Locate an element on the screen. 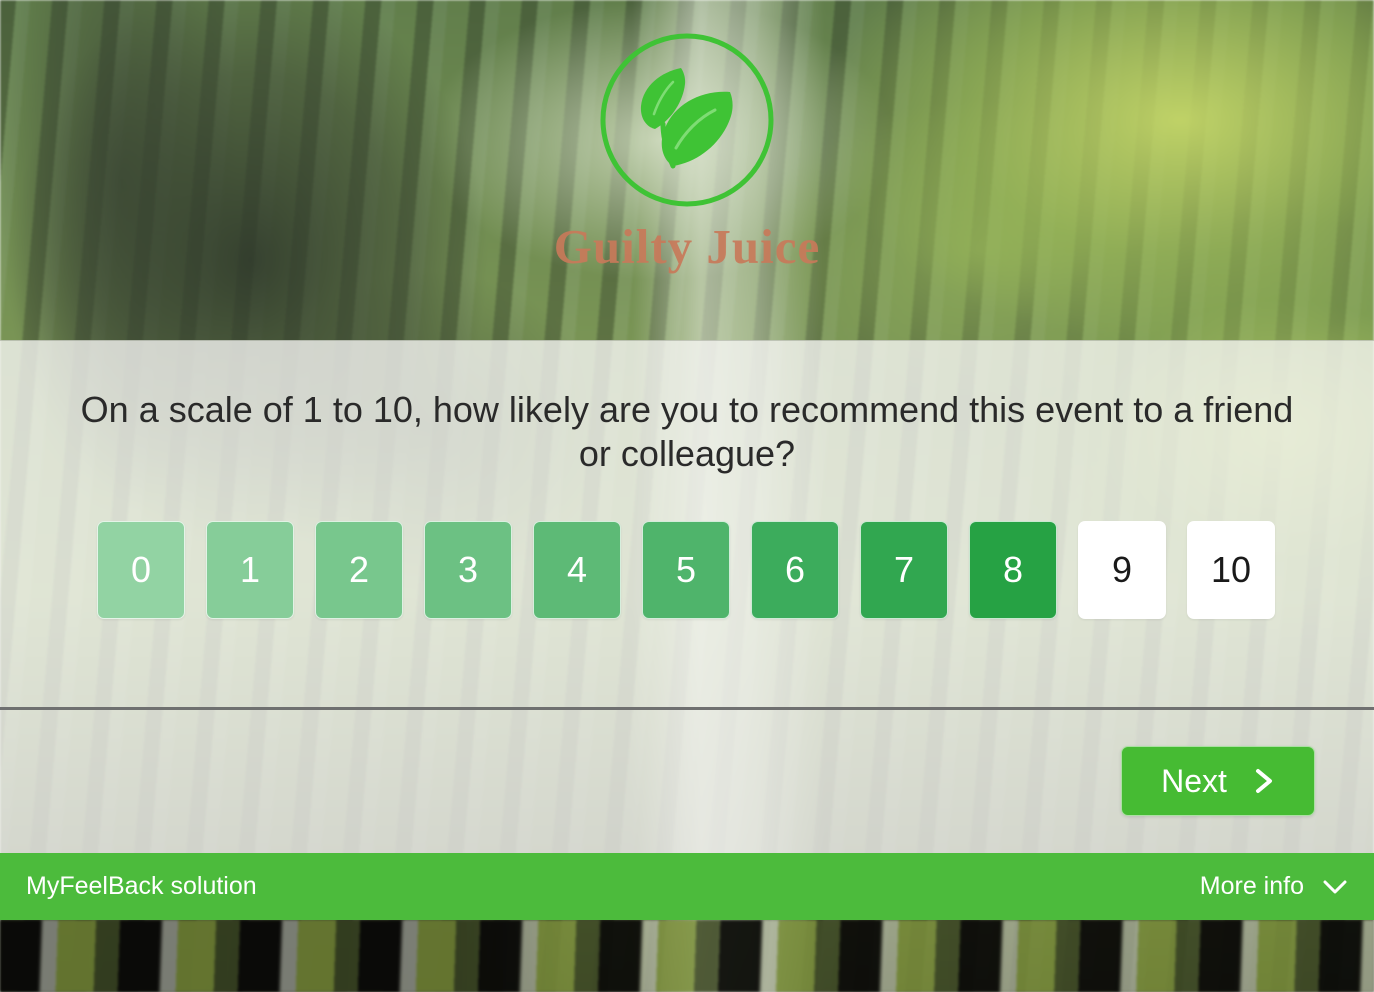  chevron-right-icon is located at coordinates (1263, 781).